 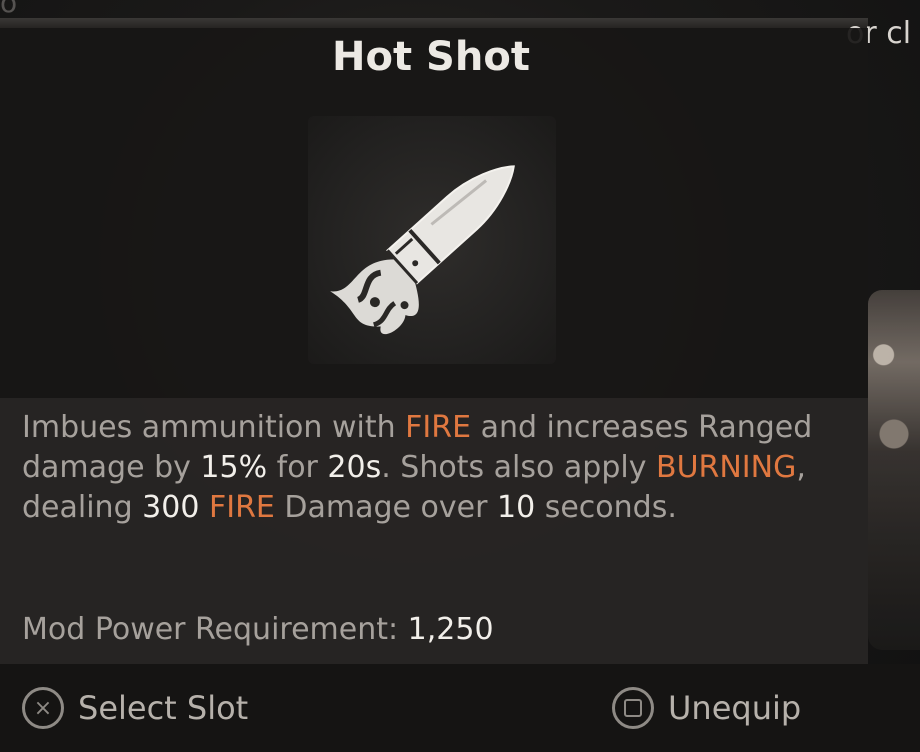 I want to click on desc-part, so click(x=204, y=507).